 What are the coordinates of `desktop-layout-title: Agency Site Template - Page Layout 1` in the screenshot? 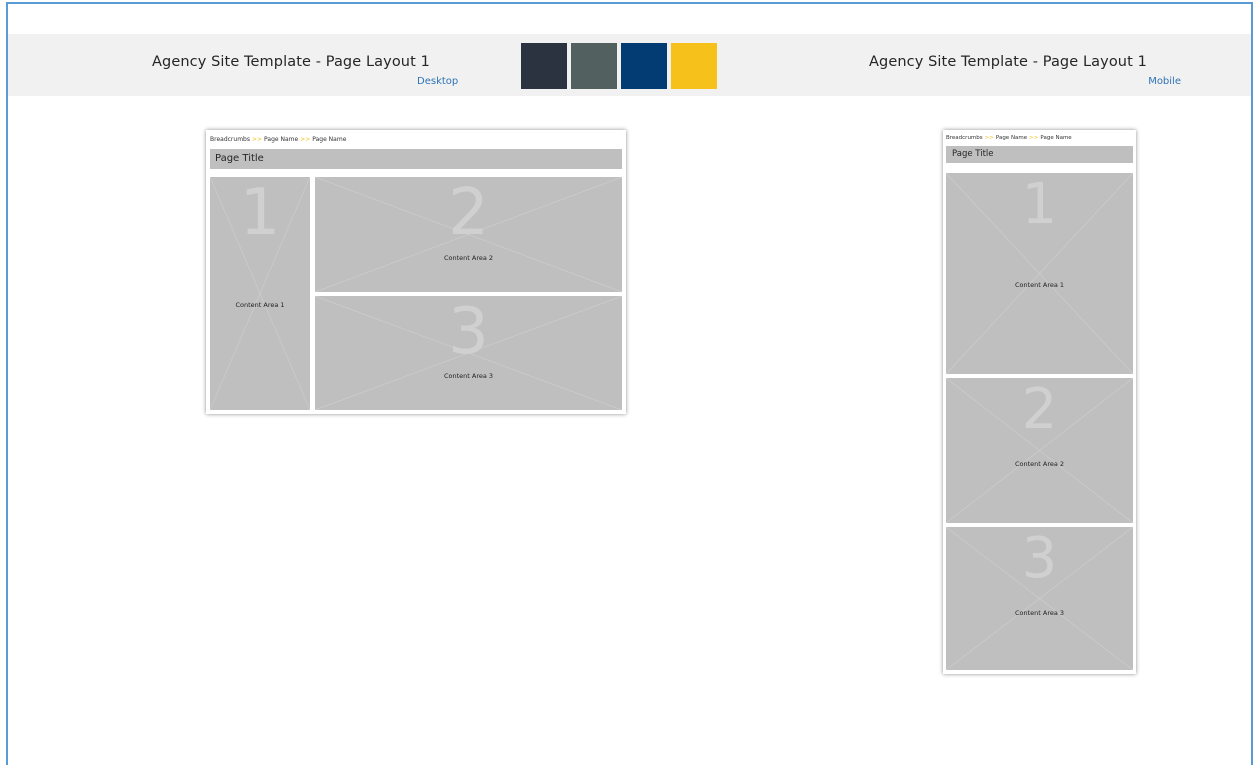 It's located at (291, 62).